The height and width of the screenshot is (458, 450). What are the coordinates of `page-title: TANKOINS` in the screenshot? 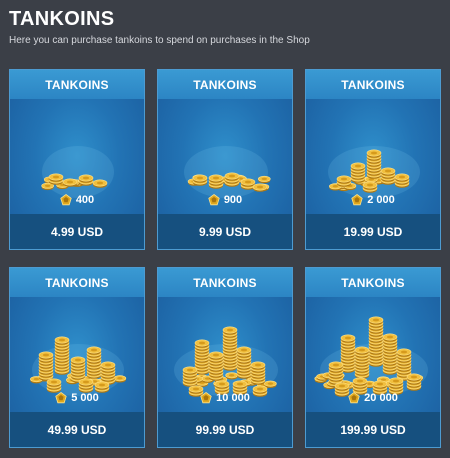 It's located at (62, 19).